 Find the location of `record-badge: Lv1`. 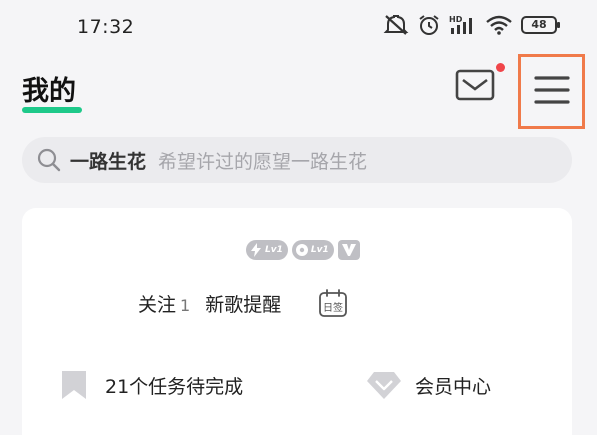

record-badge: Lv1 is located at coordinates (312, 250).